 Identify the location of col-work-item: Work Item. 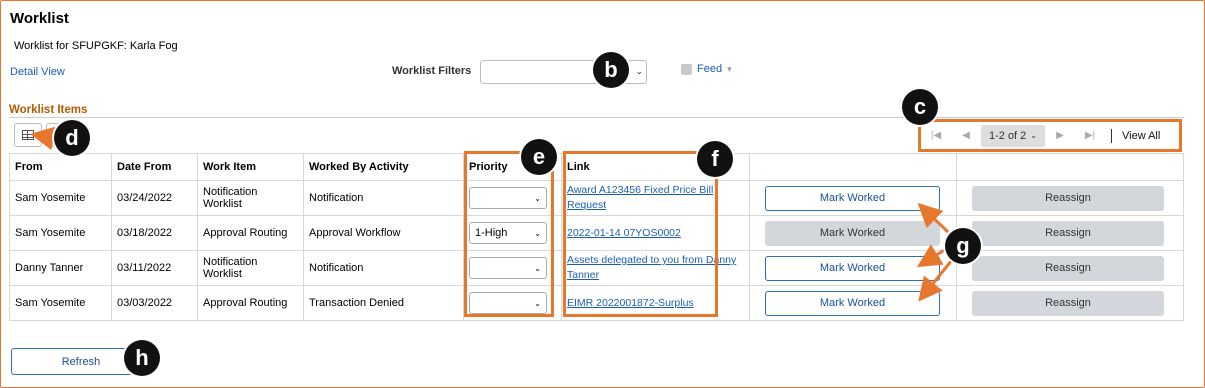
(250, 167).